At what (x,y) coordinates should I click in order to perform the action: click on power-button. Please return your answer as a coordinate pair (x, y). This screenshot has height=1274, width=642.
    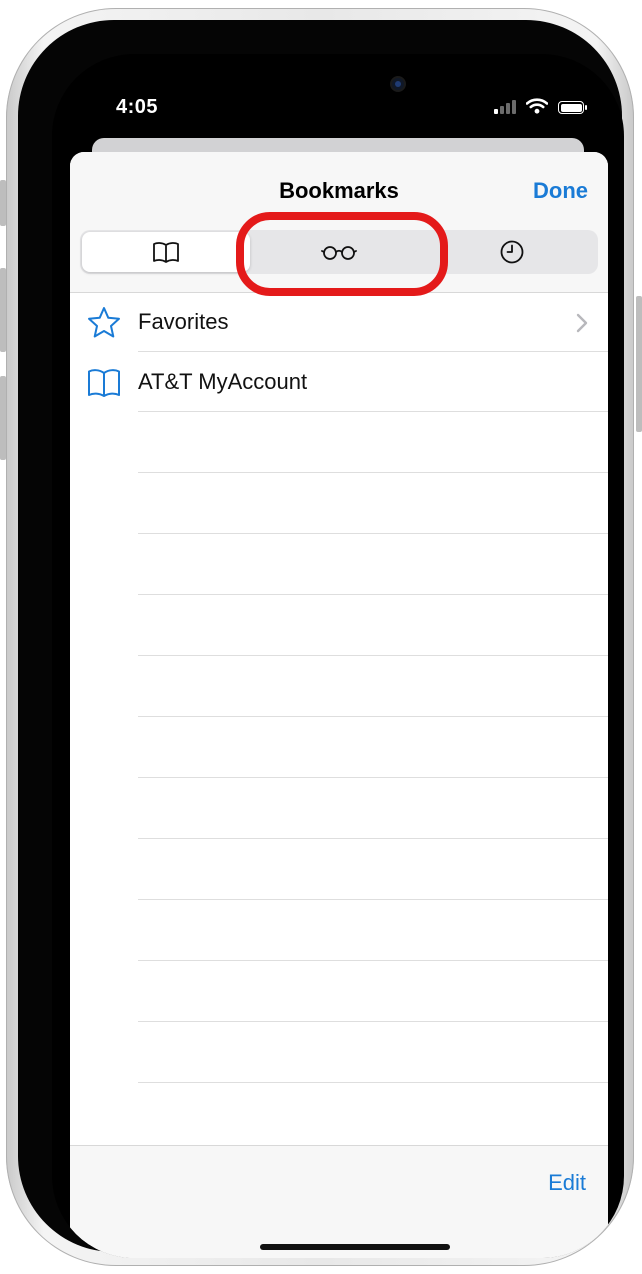
    Looking at the image, I should click on (639, 364).